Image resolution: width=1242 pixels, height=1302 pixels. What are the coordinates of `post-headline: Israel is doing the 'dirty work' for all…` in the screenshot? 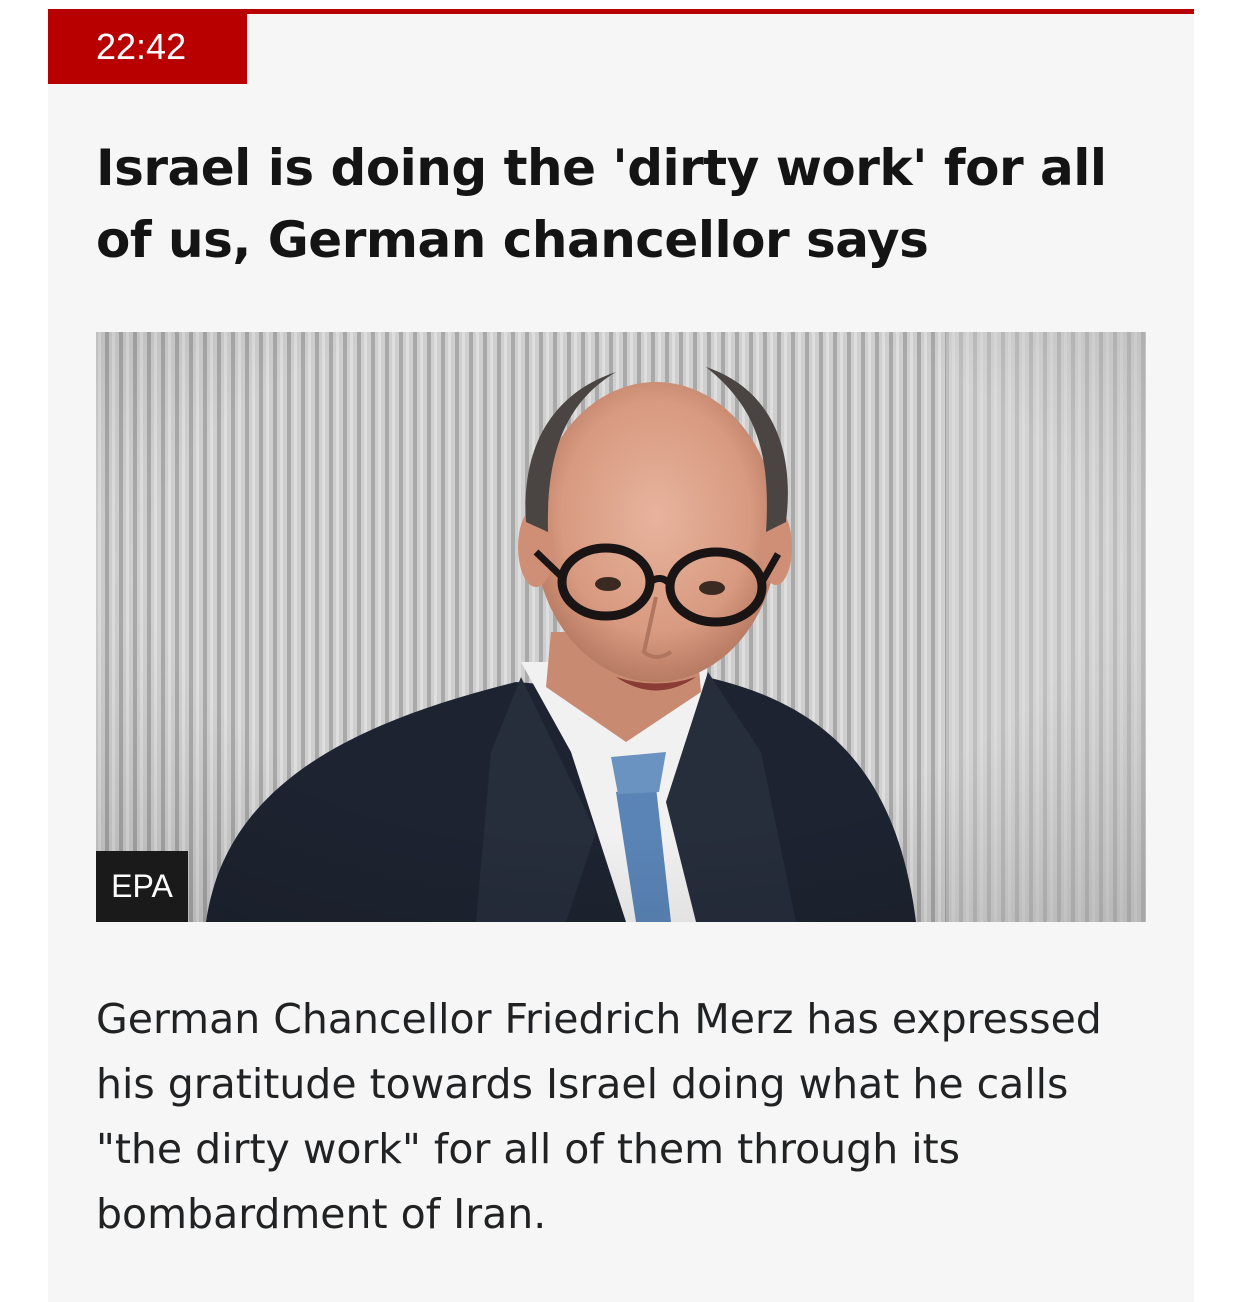 It's located at (626, 204).